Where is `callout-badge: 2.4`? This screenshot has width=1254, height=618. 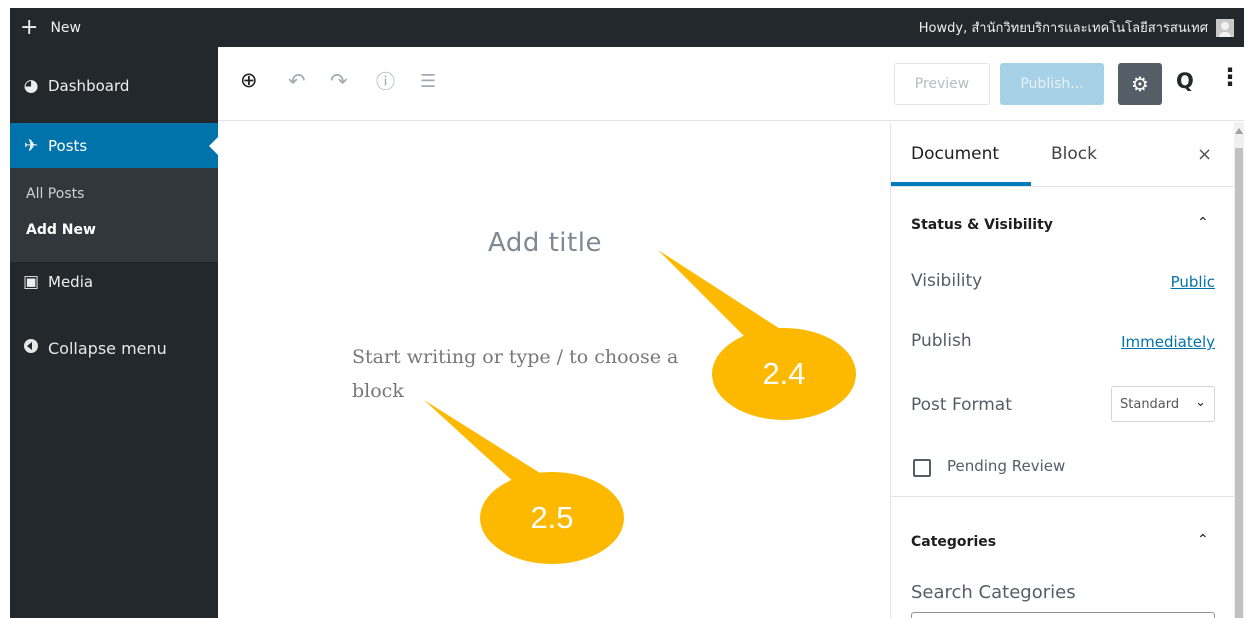 callout-badge: 2.4 is located at coordinates (784, 374).